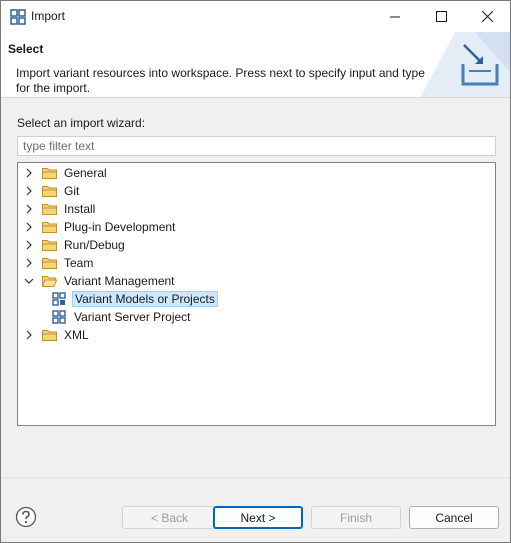 The height and width of the screenshot is (543, 511). What do you see at coordinates (72, 191) in the screenshot?
I see `tree-item-label: Git` at bounding box center [72, 191].